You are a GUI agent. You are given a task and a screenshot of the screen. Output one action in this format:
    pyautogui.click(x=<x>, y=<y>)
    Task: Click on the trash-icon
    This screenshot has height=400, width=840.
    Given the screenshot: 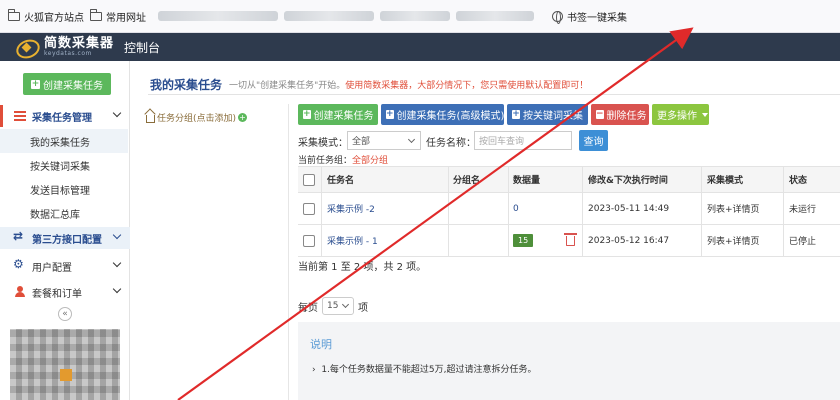 What is the action you would take?
    pyautogui.click(x=570, y=239)
    